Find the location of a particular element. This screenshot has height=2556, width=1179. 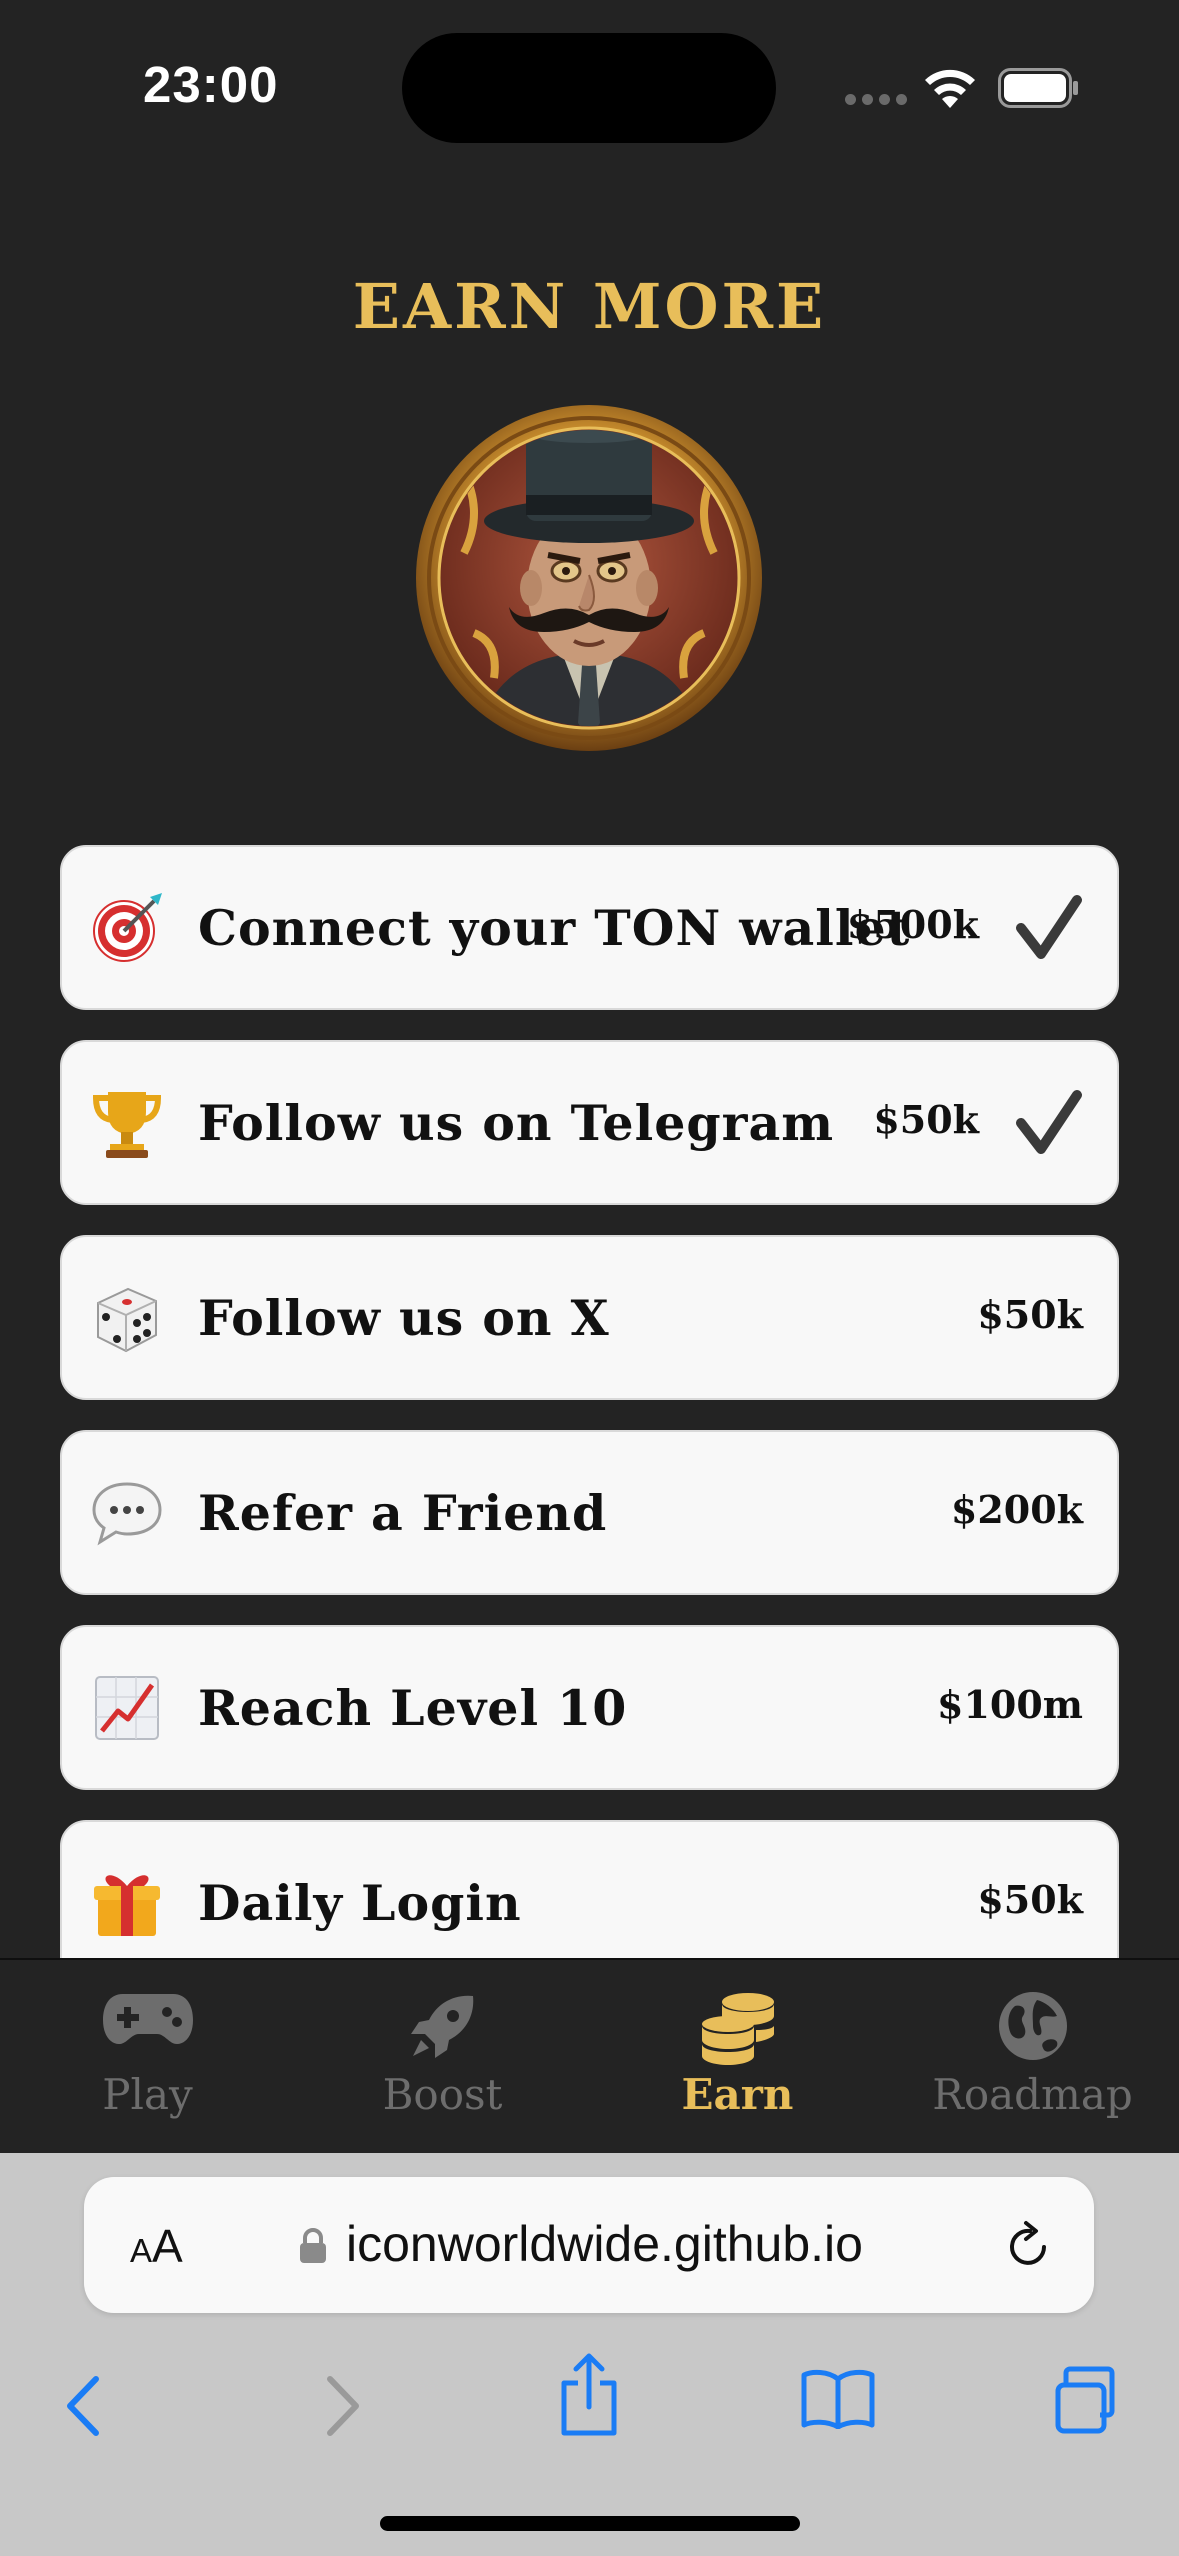

back-icon is located at coordinates (84, 2406).